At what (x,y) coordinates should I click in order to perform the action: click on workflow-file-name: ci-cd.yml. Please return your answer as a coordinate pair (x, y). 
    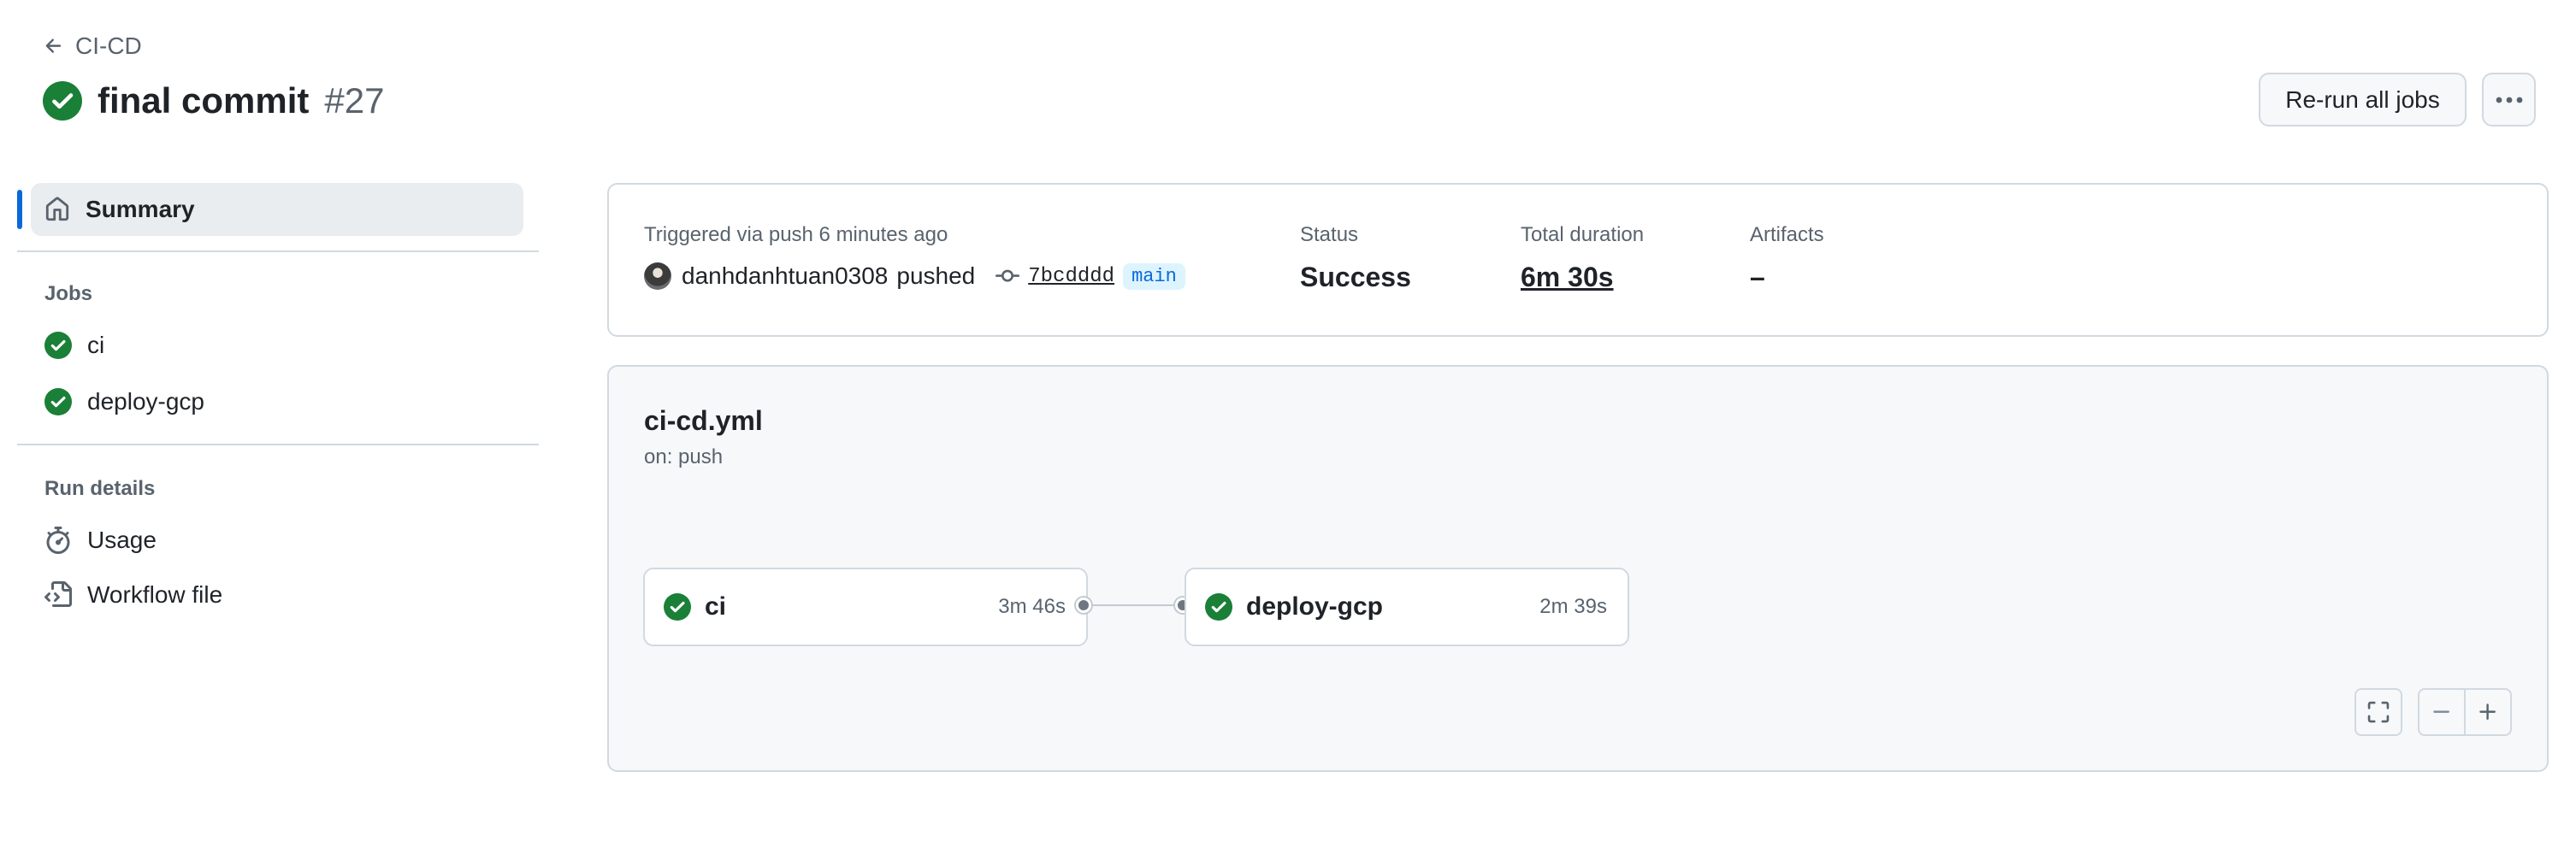
    Looking at the image, I should click on (703, 420).